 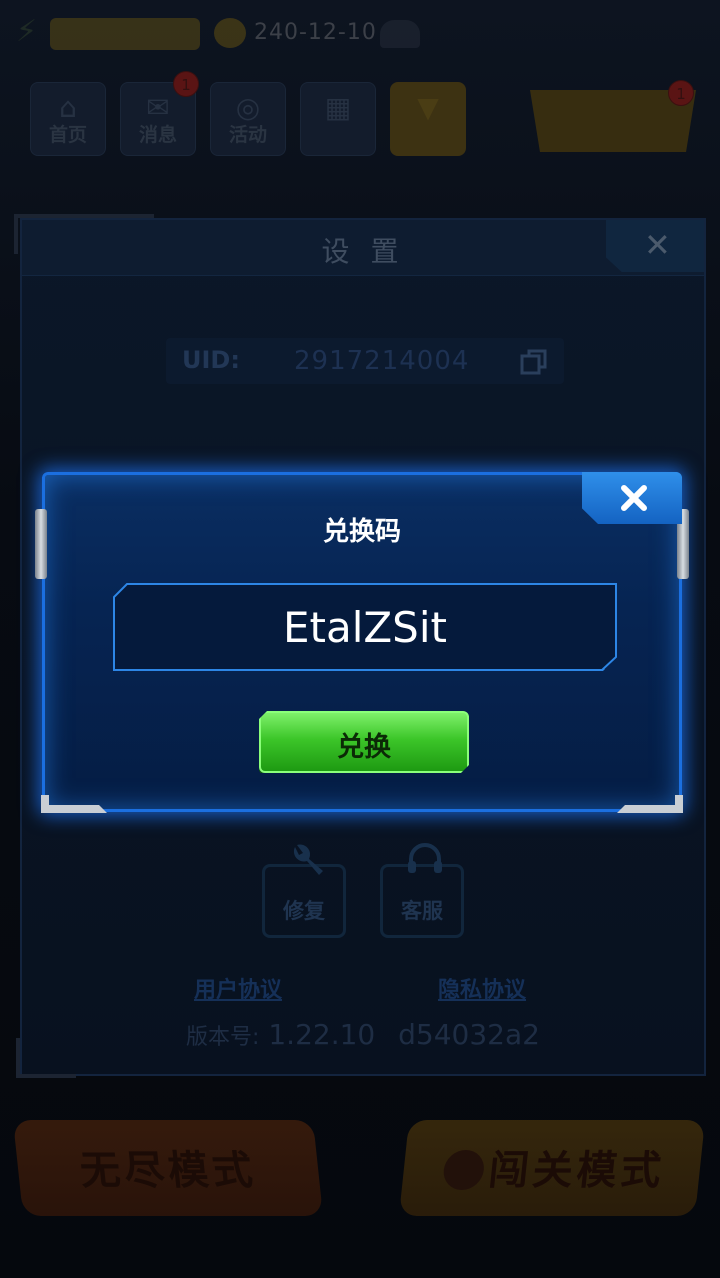 What do you see at coordinates (681, 93) in the screenshot?
I see `event-badge: 1` at bounding box center [681, 93].